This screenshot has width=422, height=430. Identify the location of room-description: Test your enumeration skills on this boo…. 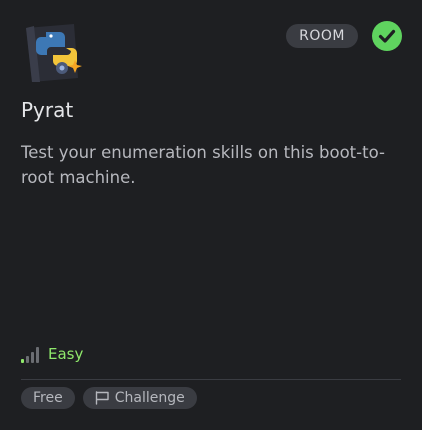
(203, 165).